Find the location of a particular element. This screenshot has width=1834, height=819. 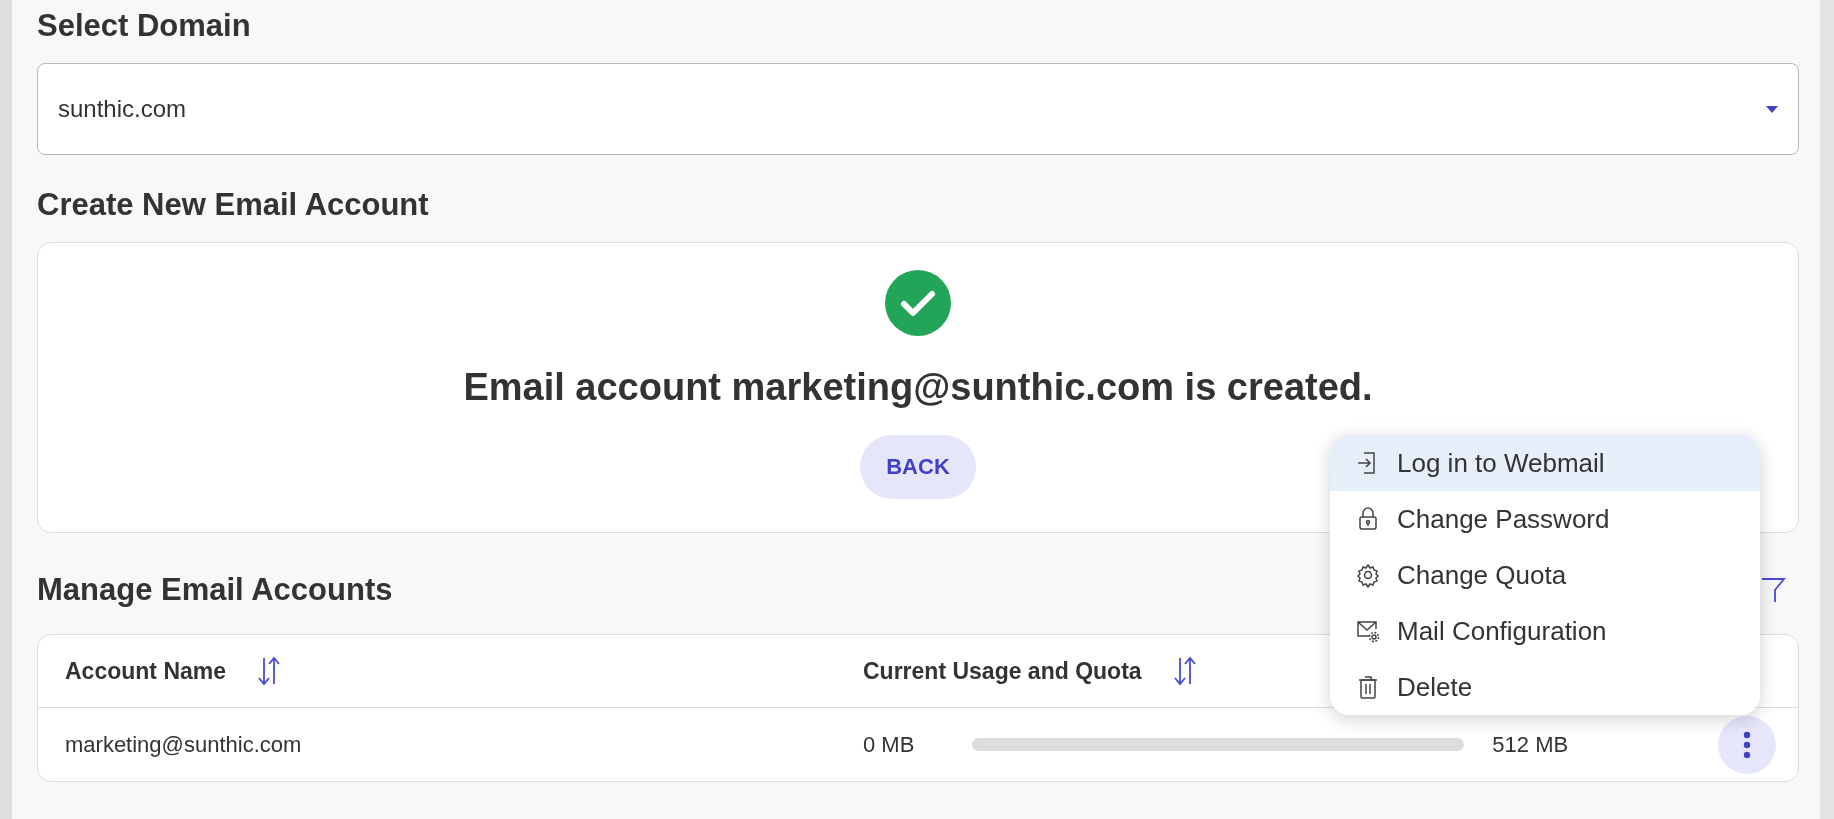

scrollbar is located at coordinates (6, 409).